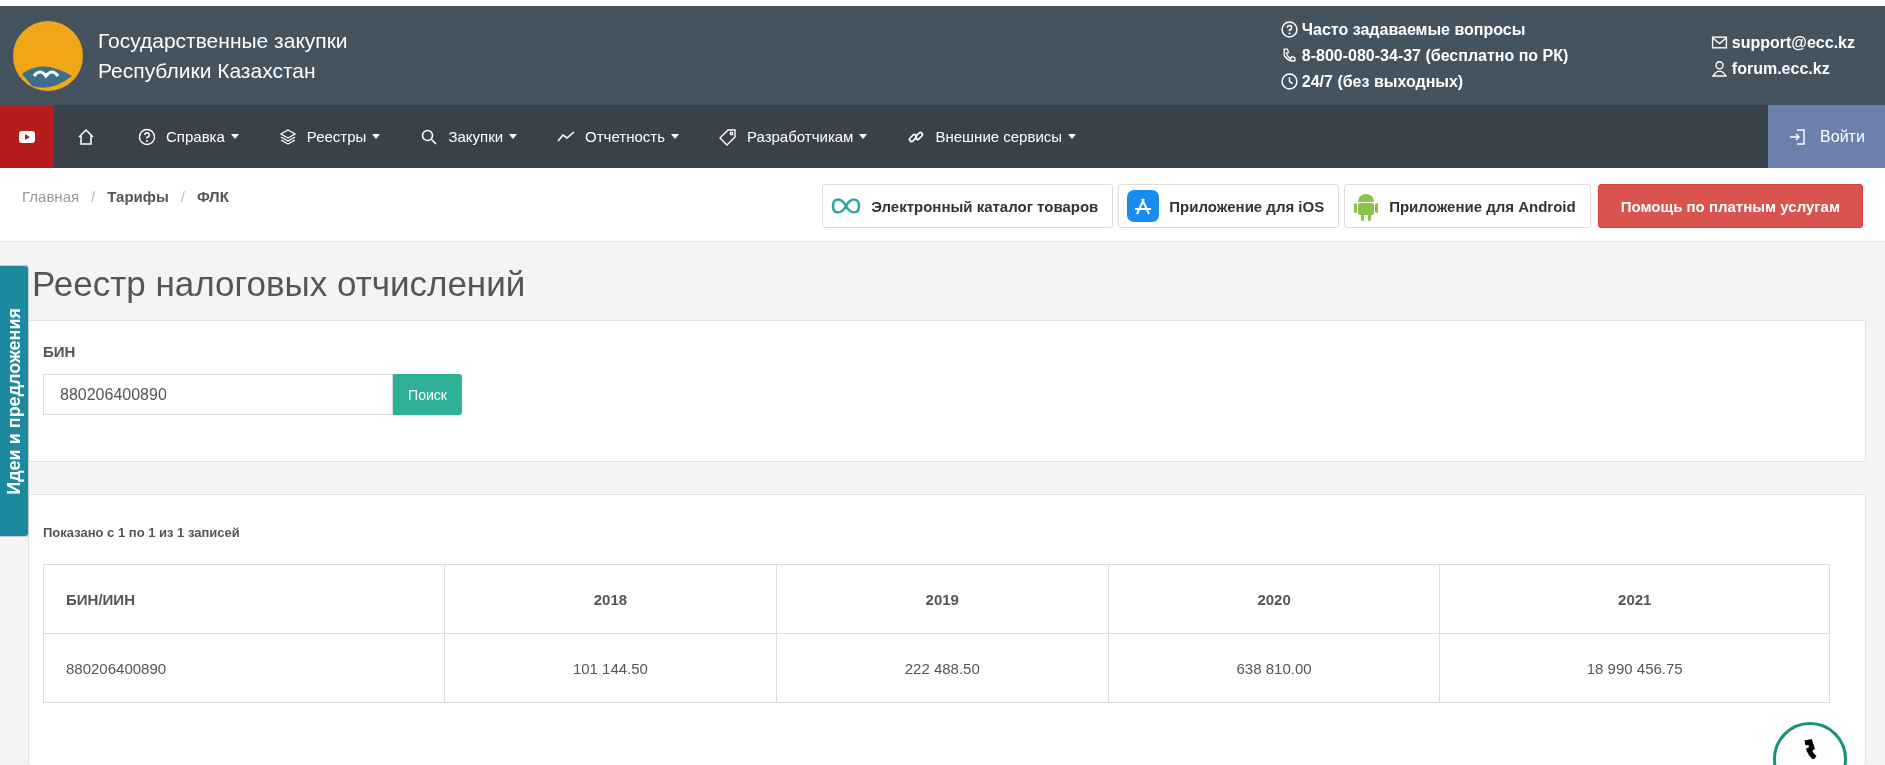  Describe the element at coordinates (1274, 668) in the screenshot. I see `table-cell: 638 810.00` at that location.